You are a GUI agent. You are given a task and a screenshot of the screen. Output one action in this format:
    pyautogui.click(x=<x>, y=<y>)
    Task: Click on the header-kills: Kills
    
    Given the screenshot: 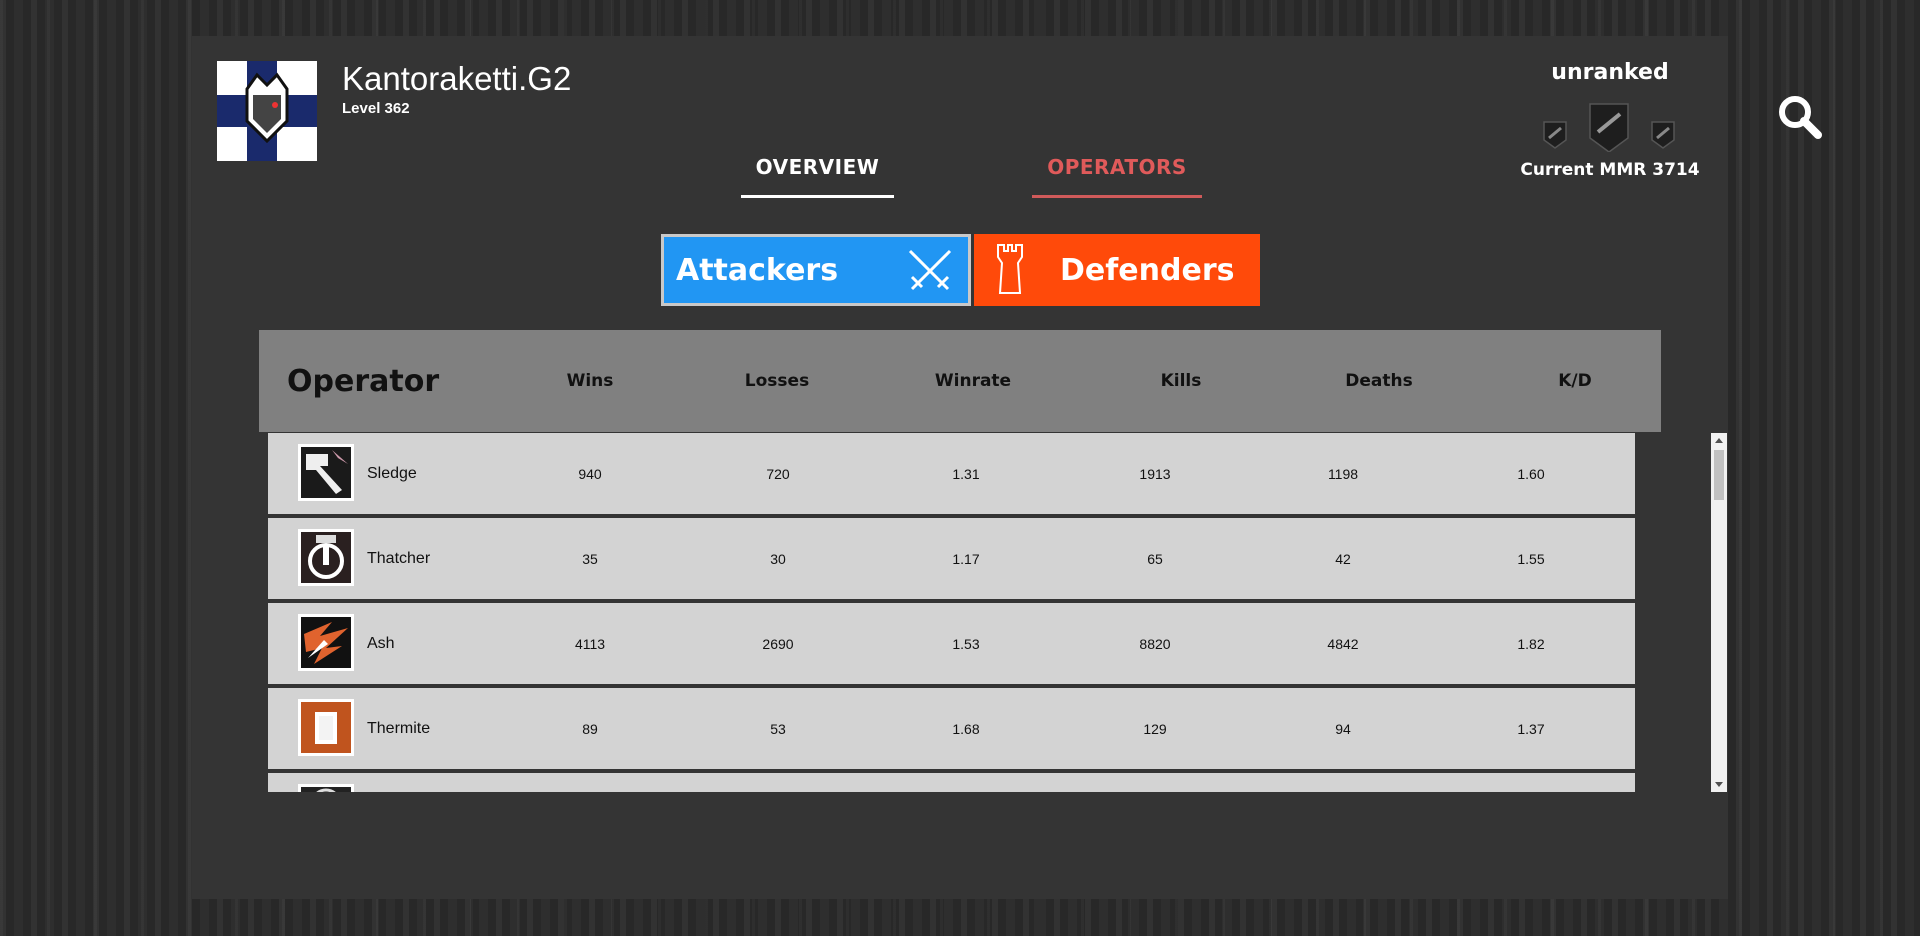 What is the action you would take?
    pyautogui.click(x=1181, y=381)
    